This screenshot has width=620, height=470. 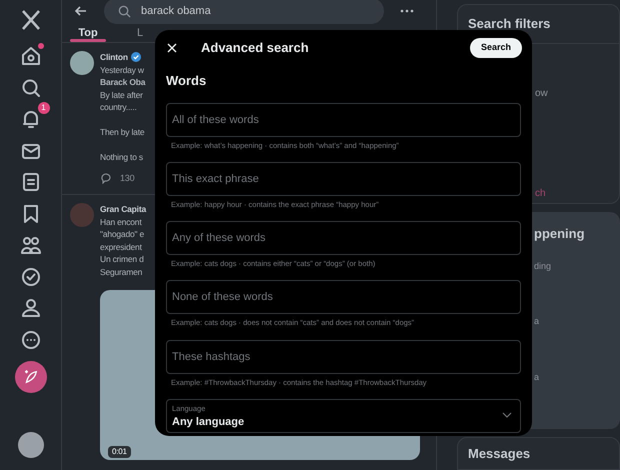 I want to click on more-icon, so click(x=407, y=11).